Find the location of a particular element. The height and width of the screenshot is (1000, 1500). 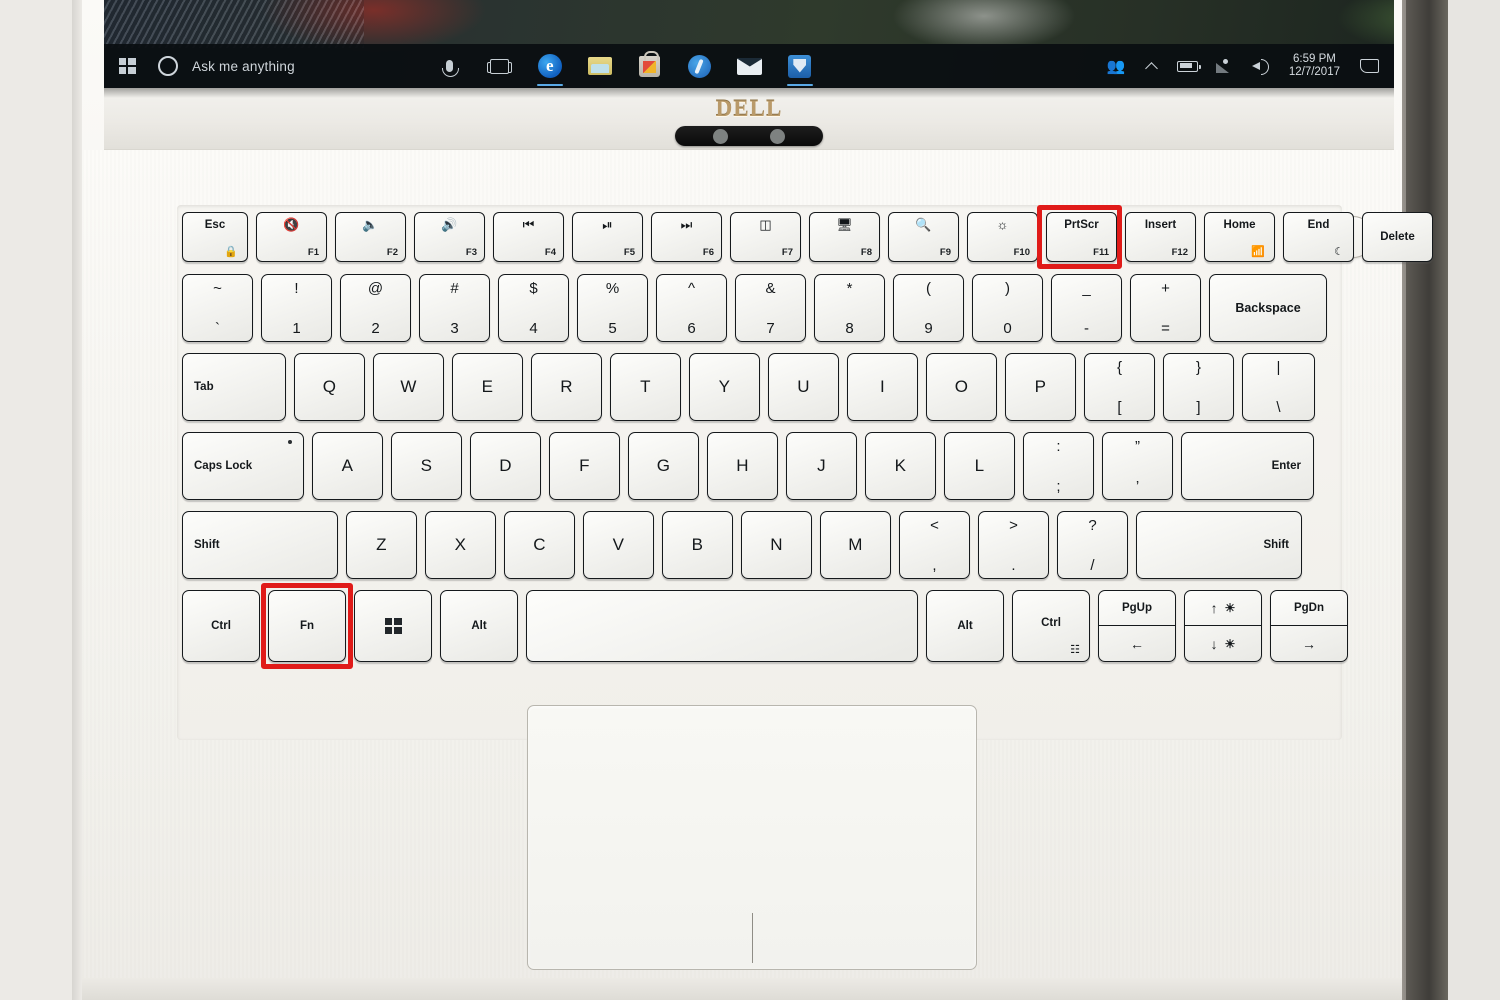

key-f3-volume-up: 🔊 F3 is located at coordinates (449, 237).